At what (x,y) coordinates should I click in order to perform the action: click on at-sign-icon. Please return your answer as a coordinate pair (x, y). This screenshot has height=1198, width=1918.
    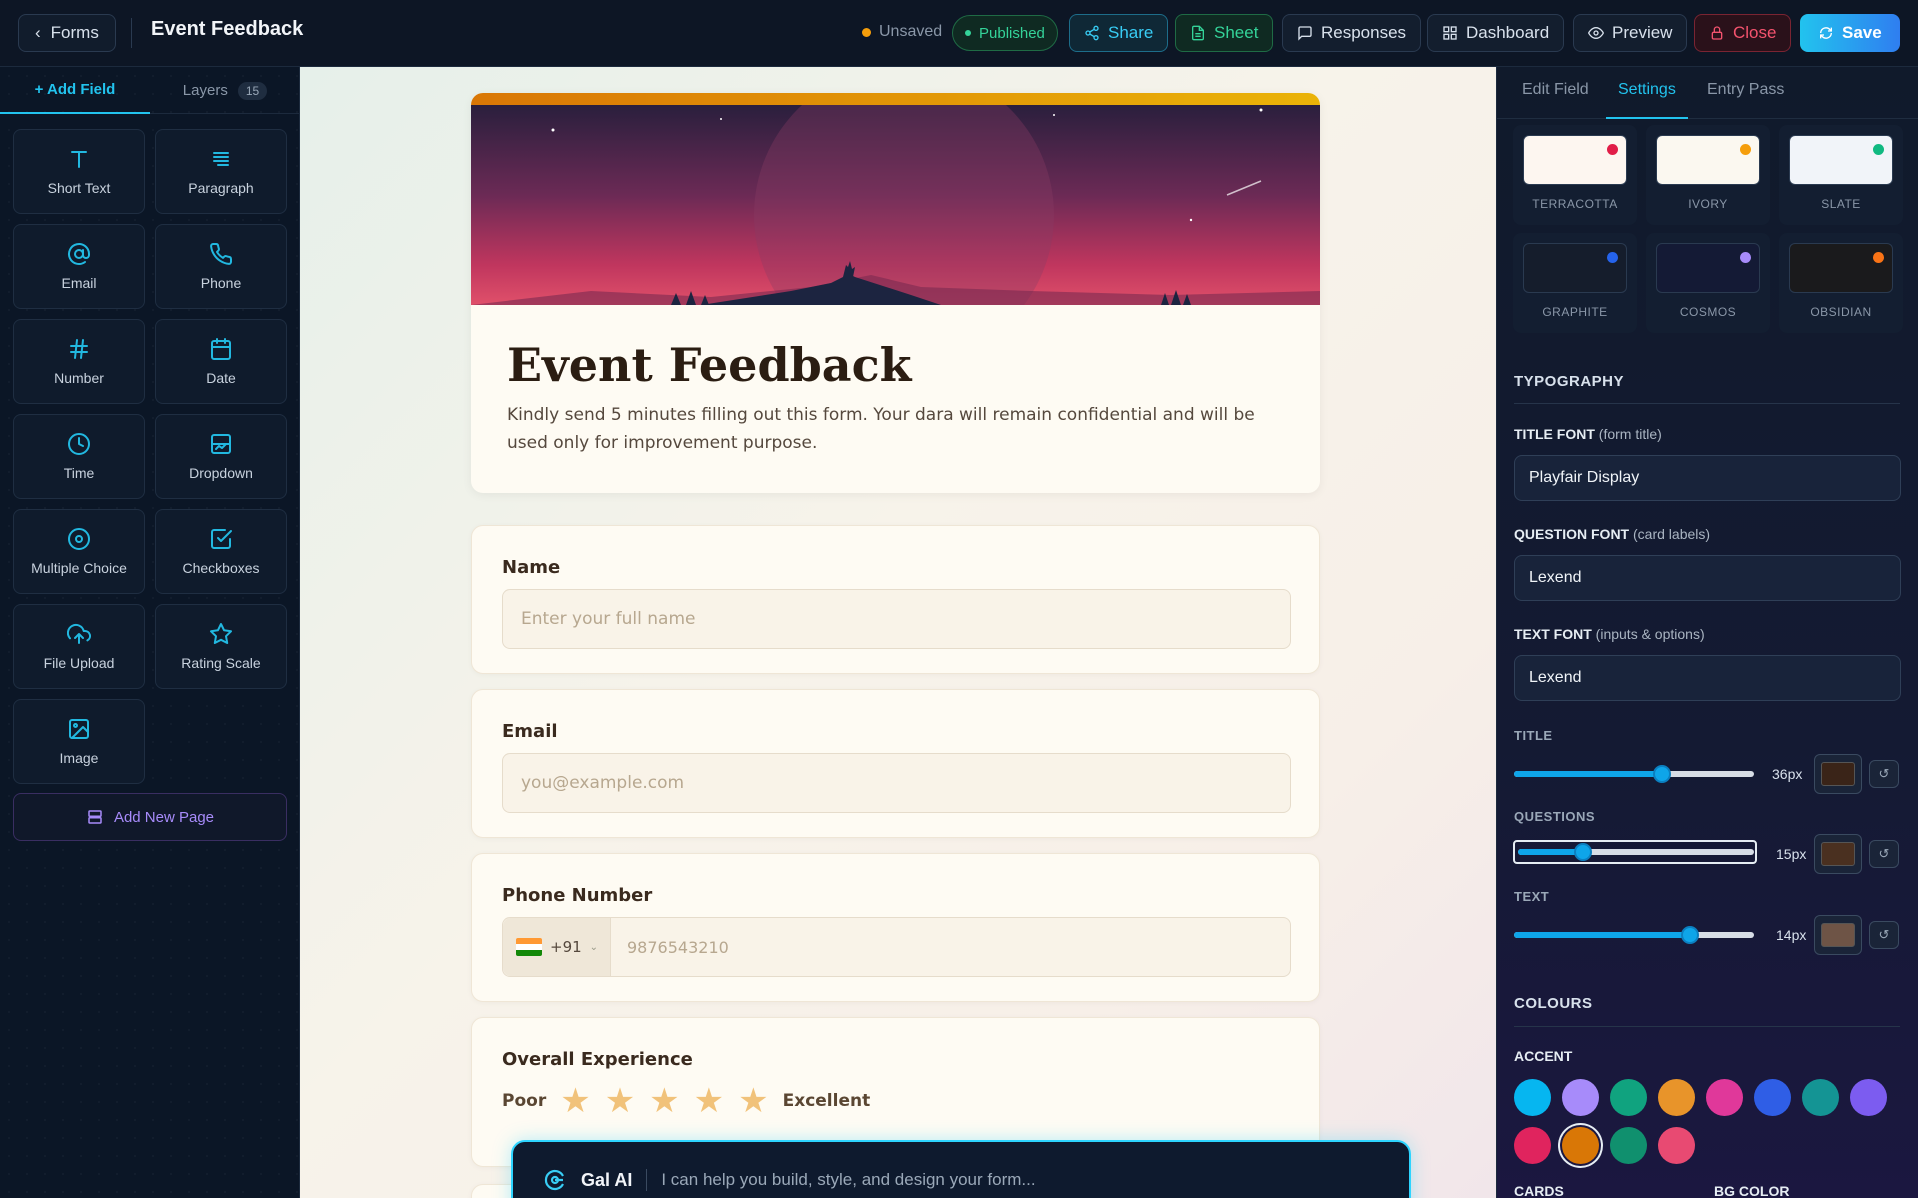
    Looking at the image, I should click on (79, 254).